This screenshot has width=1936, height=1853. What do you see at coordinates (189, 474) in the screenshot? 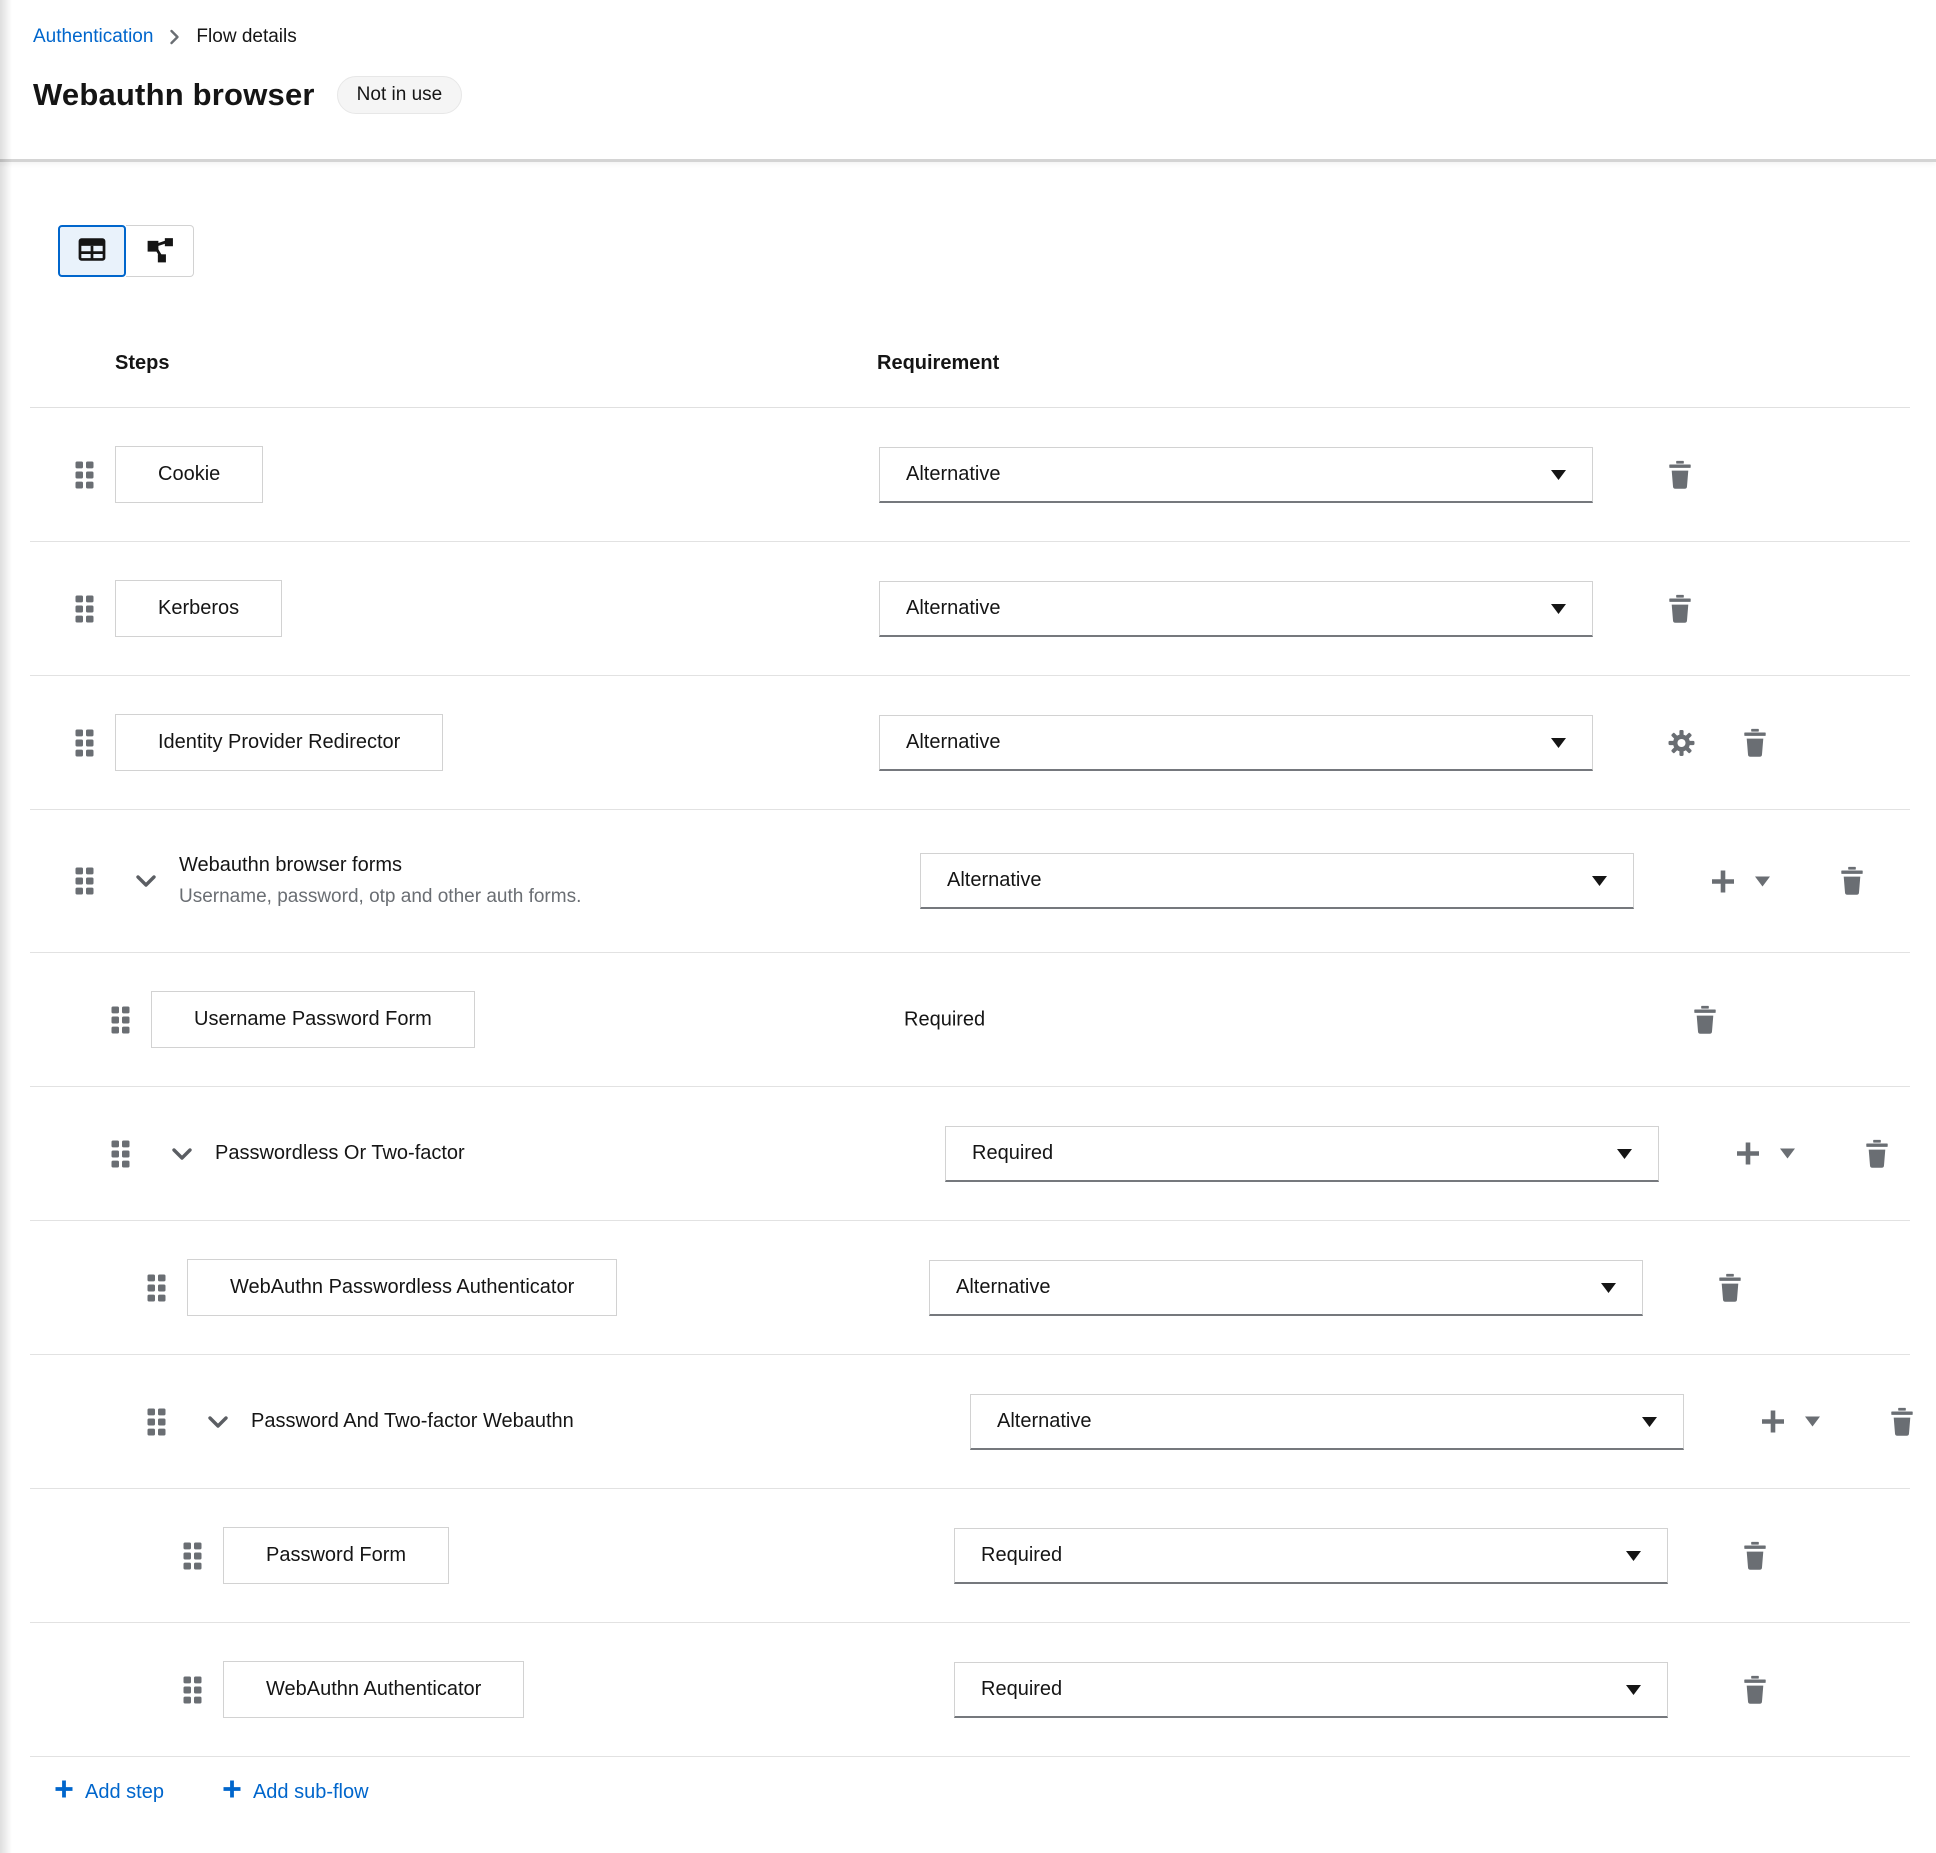
I see `step-name-box: Cookie` at bounding box center [189, 474].